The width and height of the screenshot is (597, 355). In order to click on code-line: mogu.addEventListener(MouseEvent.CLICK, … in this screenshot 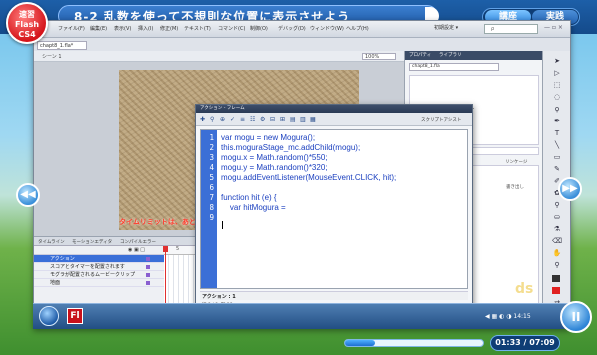, I will do `click(309, 177)`.